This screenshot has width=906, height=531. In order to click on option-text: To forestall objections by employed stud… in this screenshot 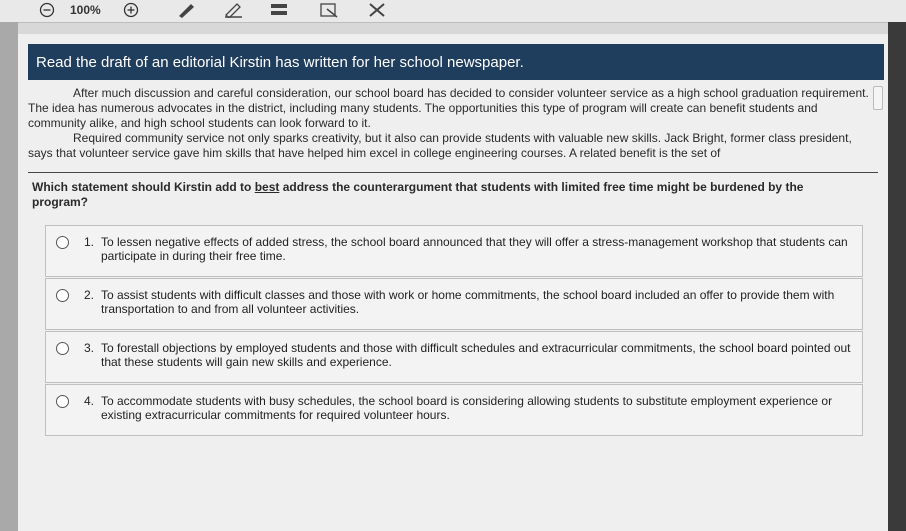, I will do `click(476, 355)`.